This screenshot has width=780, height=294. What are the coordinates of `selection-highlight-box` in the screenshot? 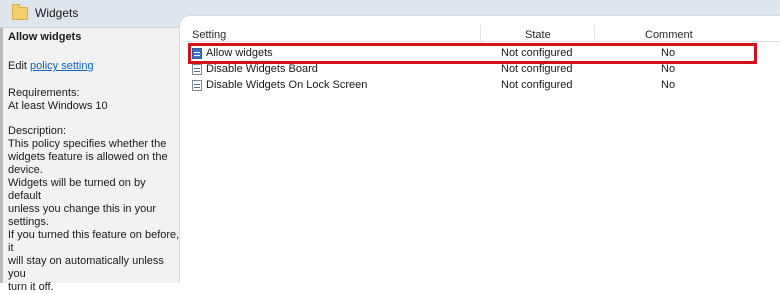 It's located at (472, 53).